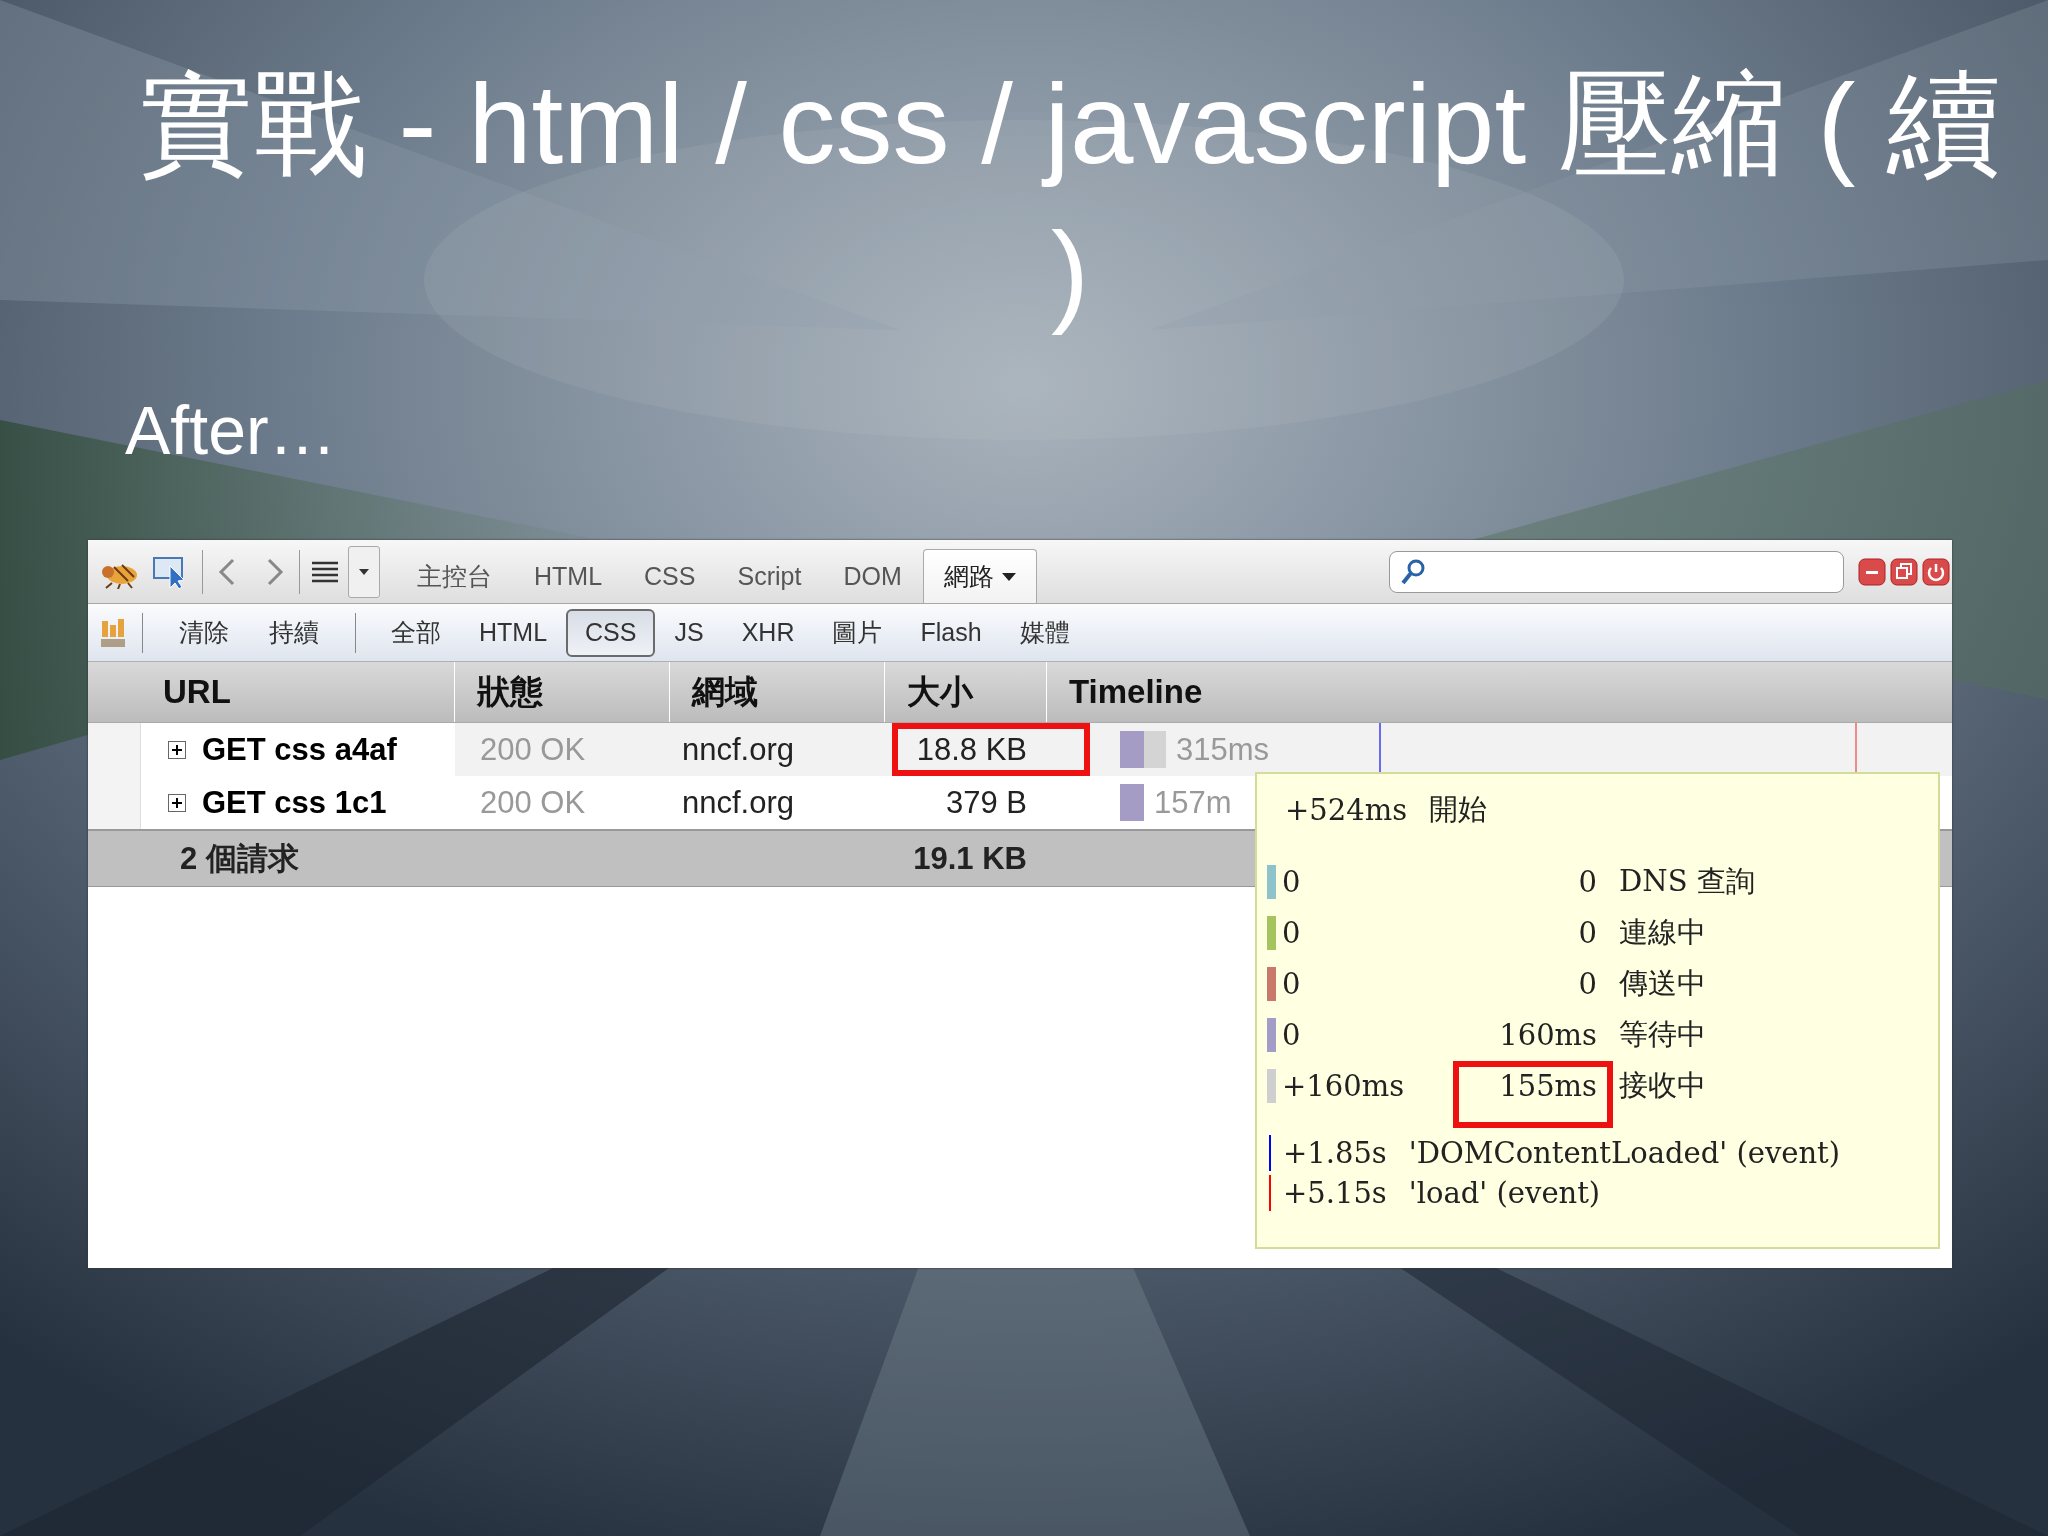 Image resolution: width=2048 pixels, height=1536 pixels. I want to click on phase-label: DNS 查詢, so click(1687, 881).